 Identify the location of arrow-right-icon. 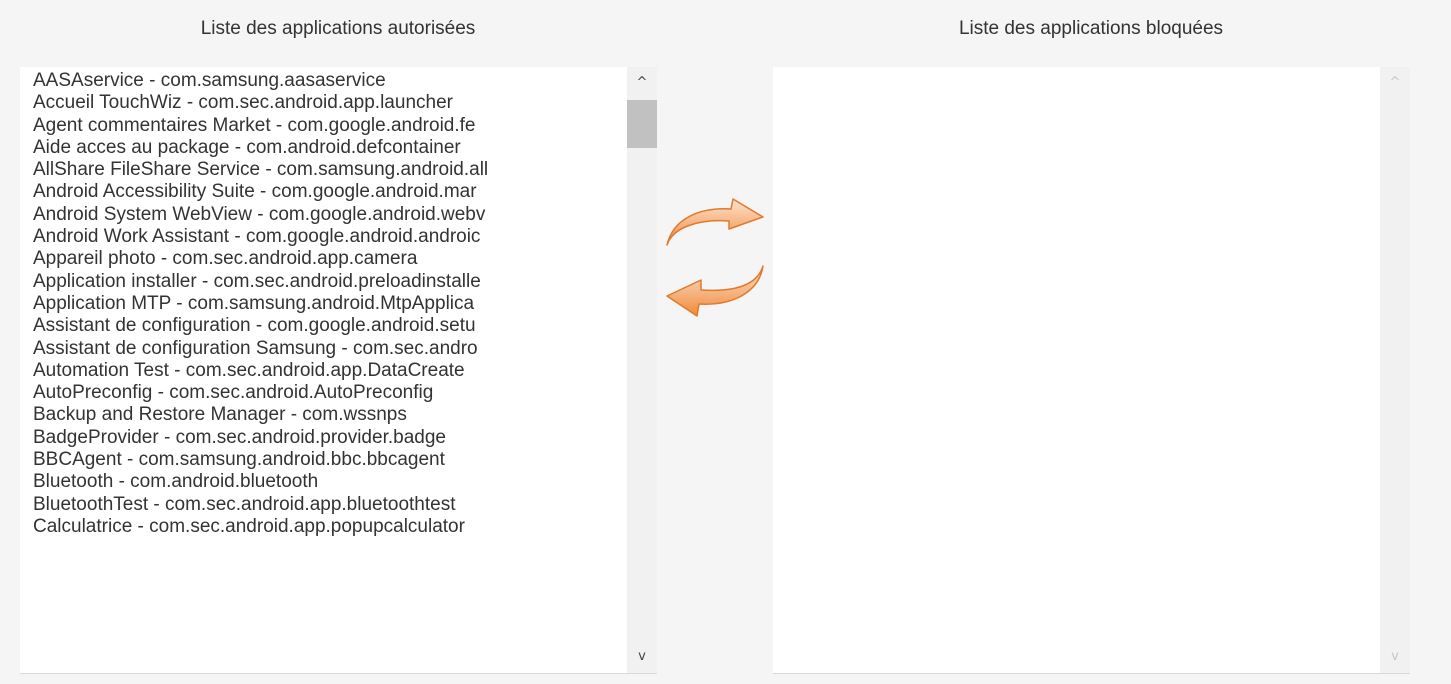
(715, 222).